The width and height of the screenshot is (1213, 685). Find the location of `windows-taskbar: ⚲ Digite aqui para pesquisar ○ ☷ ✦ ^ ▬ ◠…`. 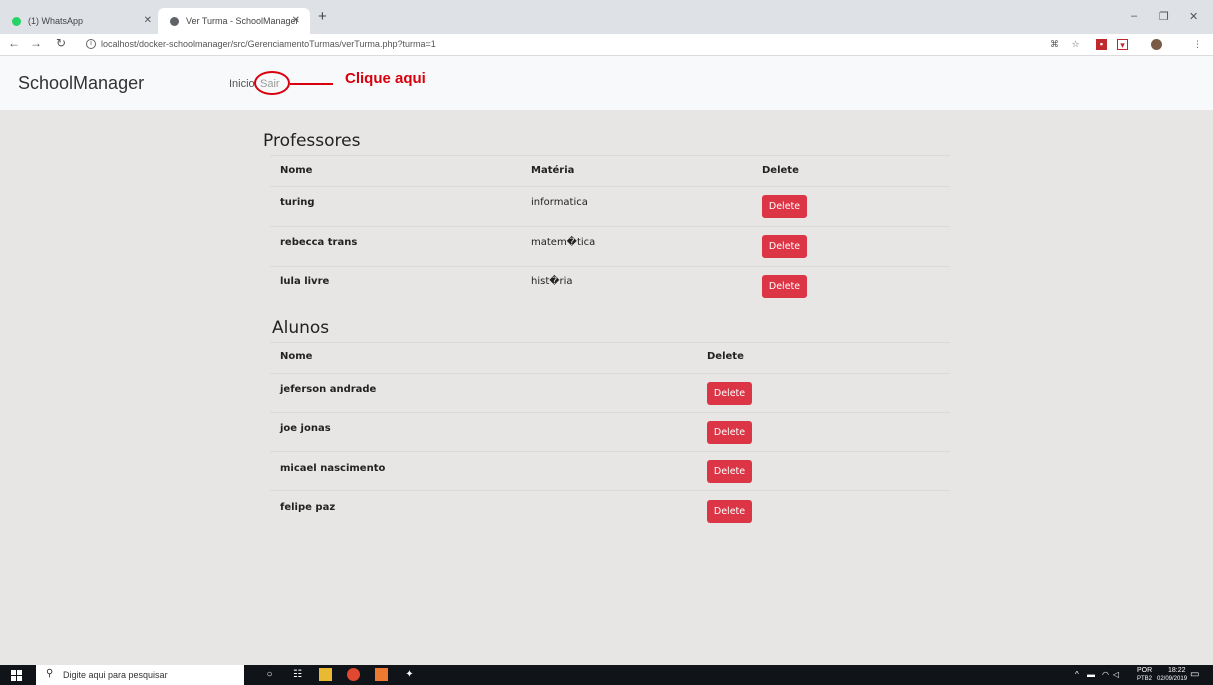

windows-taskbar: ⚲ Digite aqui para pesquisar ○ ☷ ✦ ^ ▬ ◠… is located at coordinates (606, 675).